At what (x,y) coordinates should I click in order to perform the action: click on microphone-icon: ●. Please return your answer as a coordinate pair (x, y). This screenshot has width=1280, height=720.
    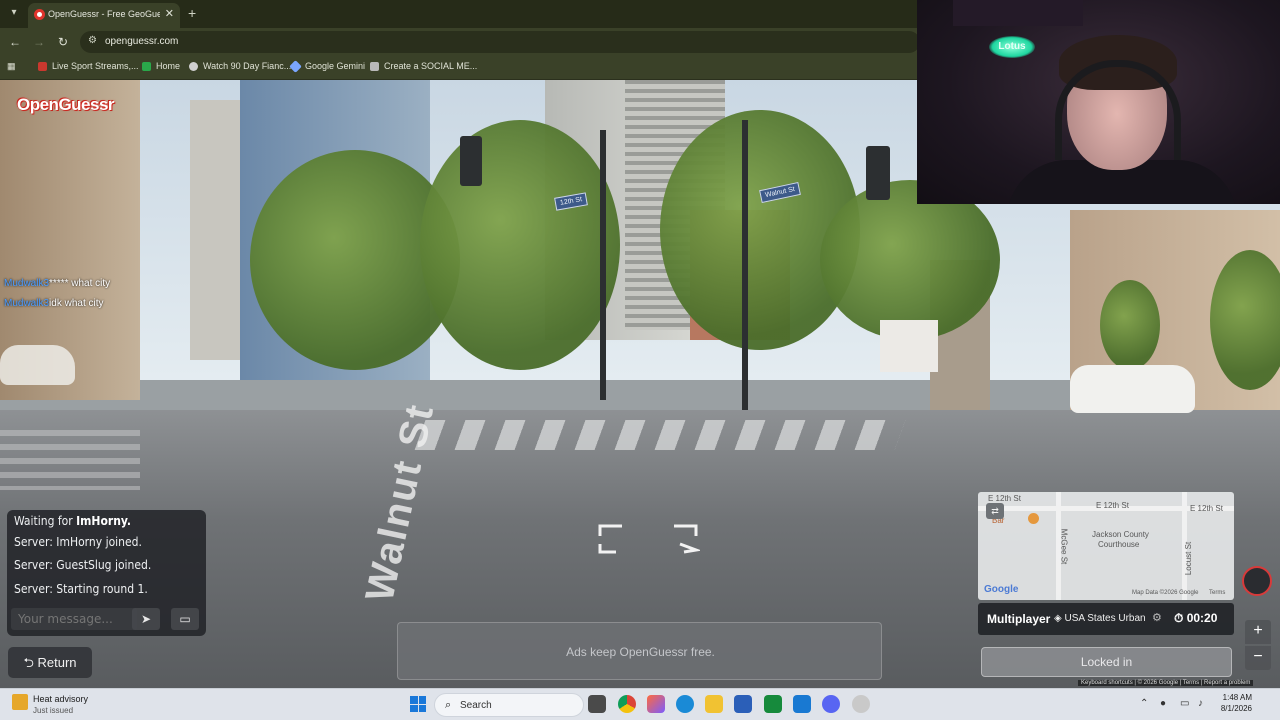
    Looking at the image, I should click on (1163, 703).